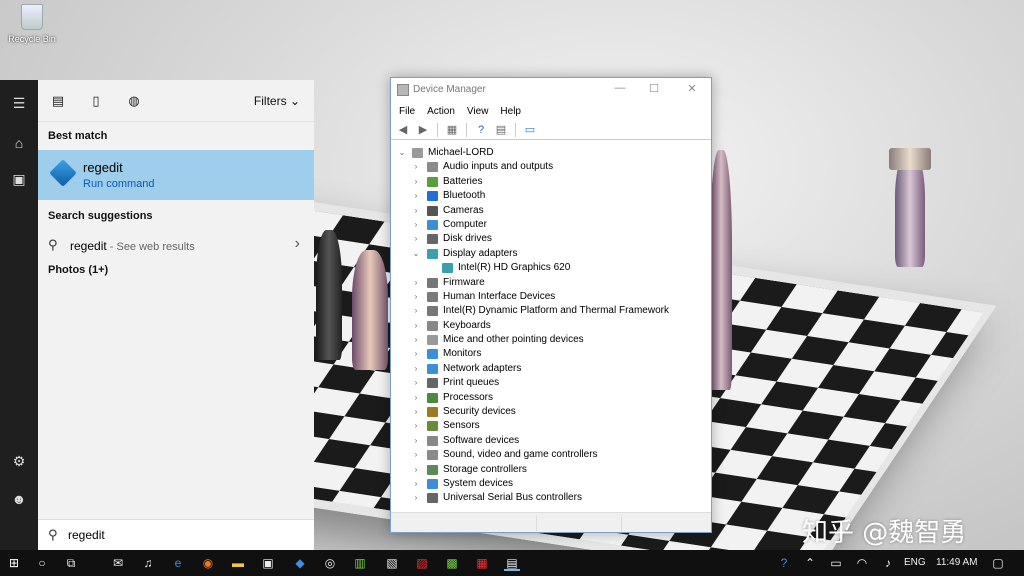 This screenshot has width=1024, height=576. What do you see at coordinates (407, 111) in the screenshot?
I see `menu-file: File` at bounding box center [407, 111].